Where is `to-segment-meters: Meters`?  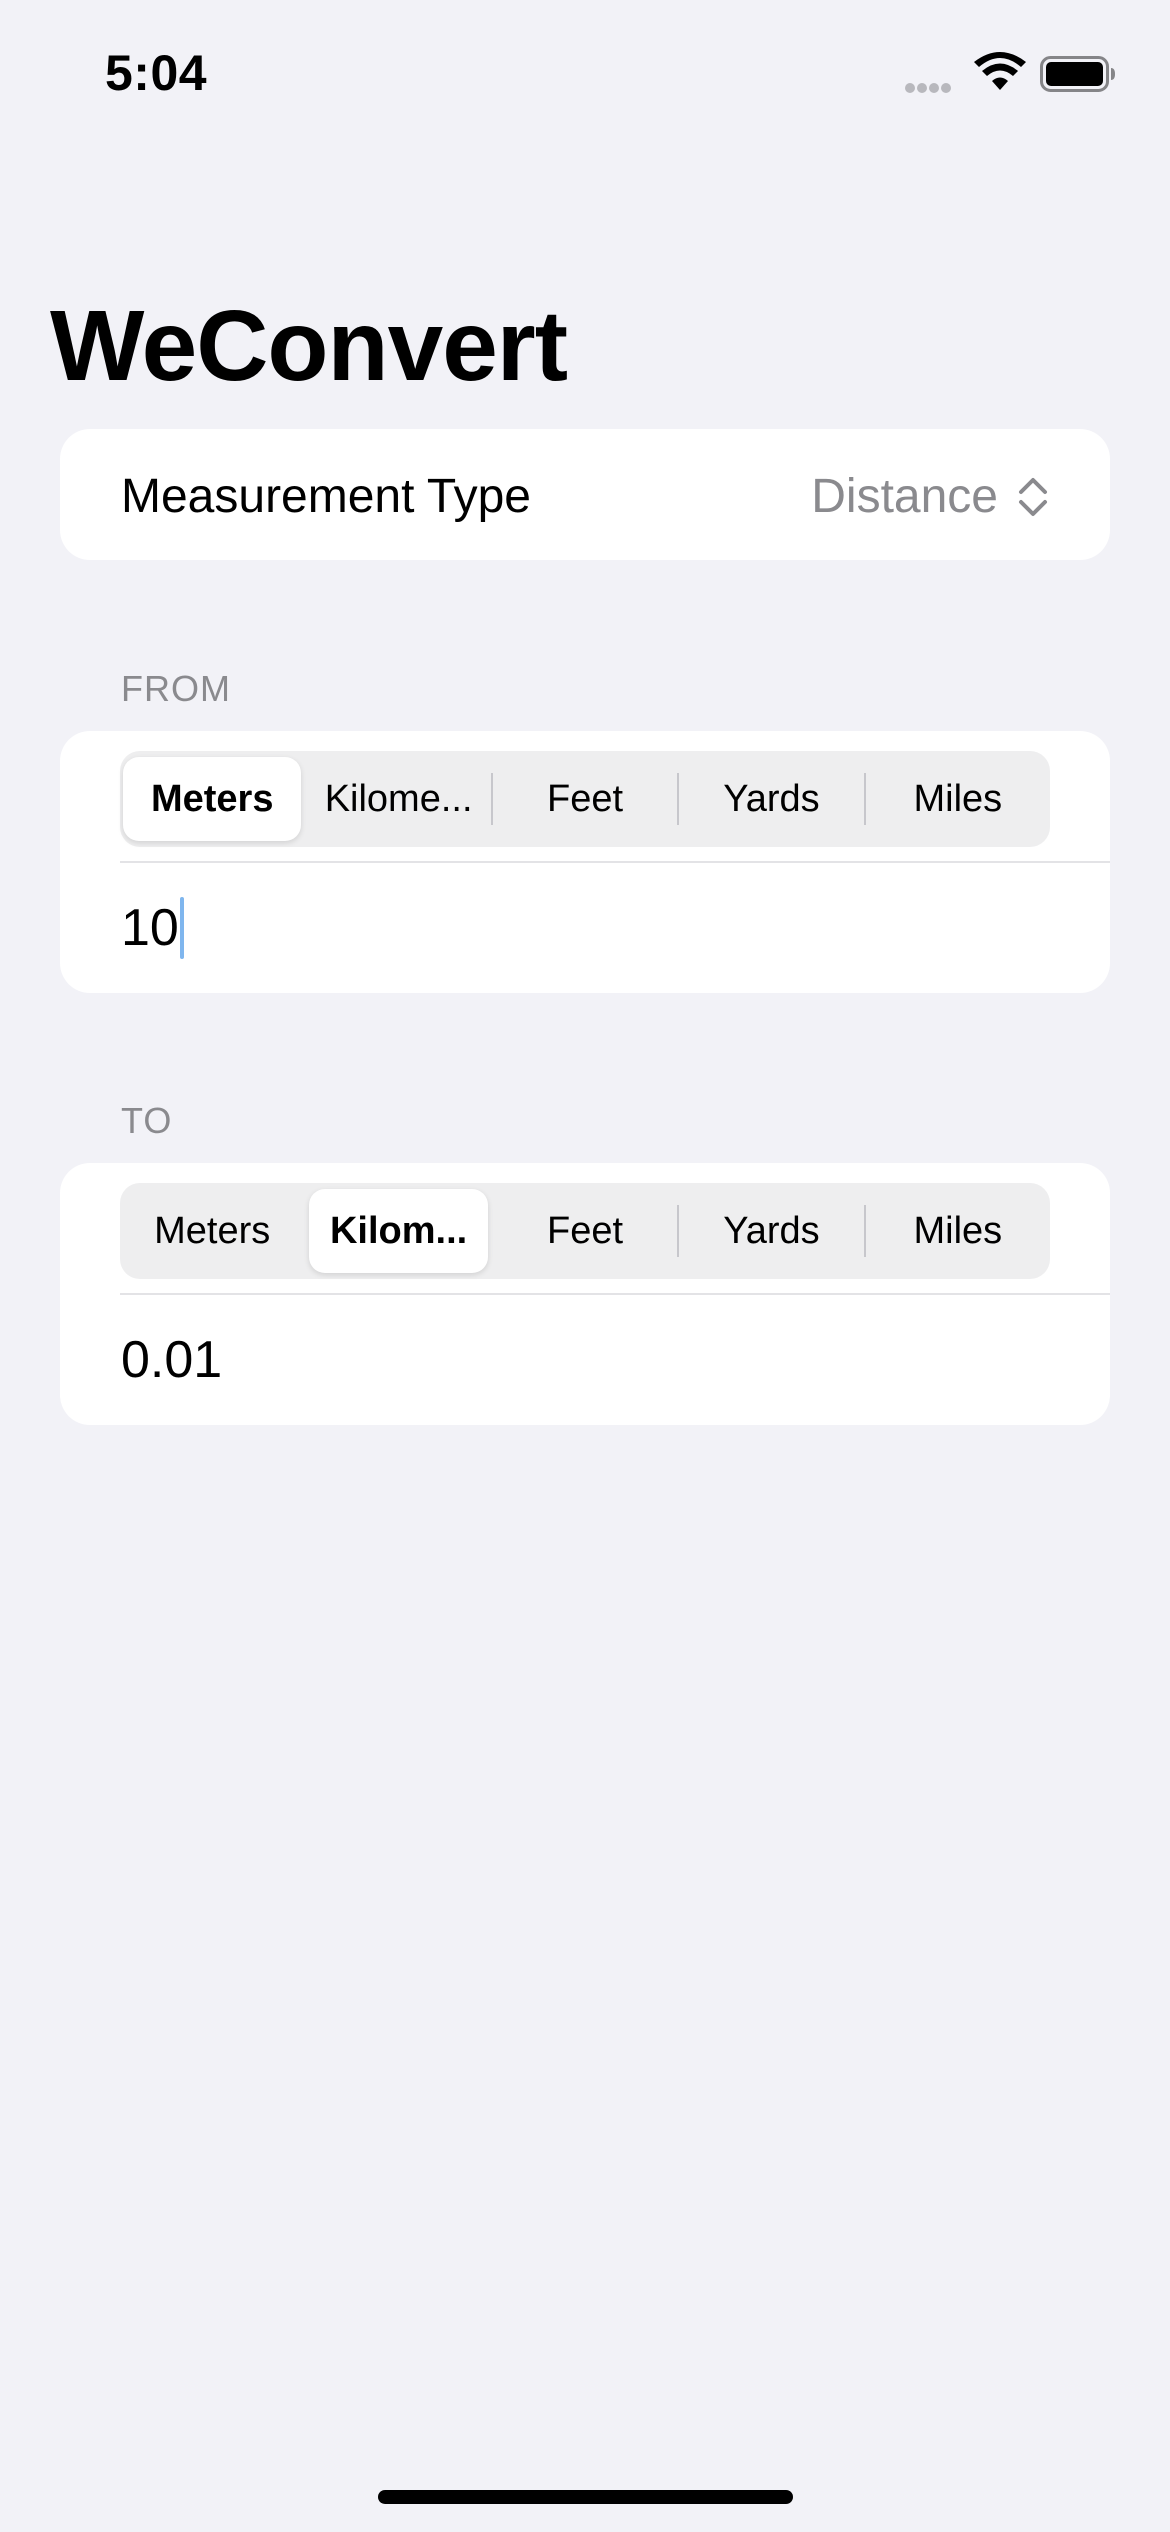
to-segment-meters: Meters is located at coordinates (212, 1231).